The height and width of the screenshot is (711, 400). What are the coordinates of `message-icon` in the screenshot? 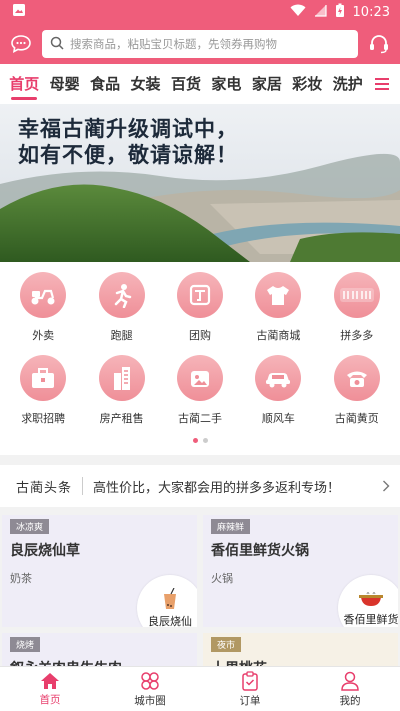 It's located at (21, 44).